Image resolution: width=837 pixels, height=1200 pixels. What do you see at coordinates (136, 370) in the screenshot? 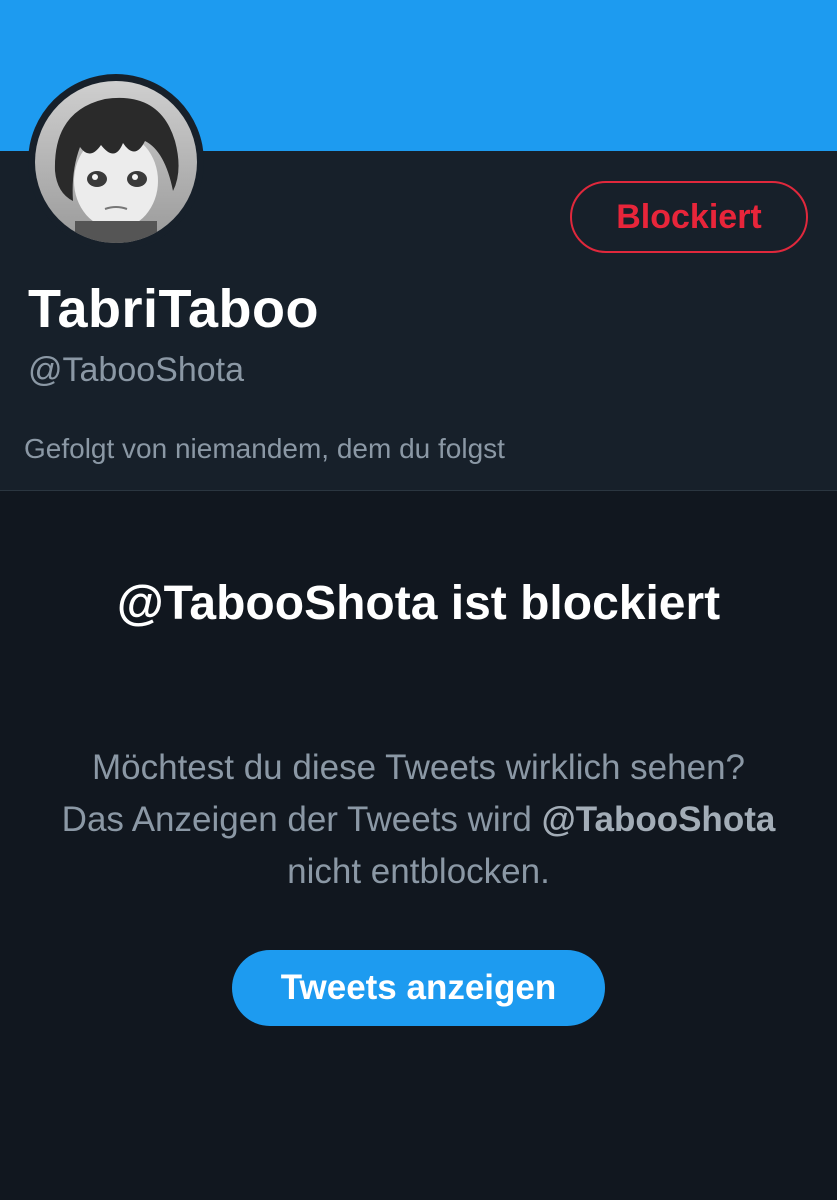
I see `user-handle: @TabooShota` at bounding box center [136, 370].